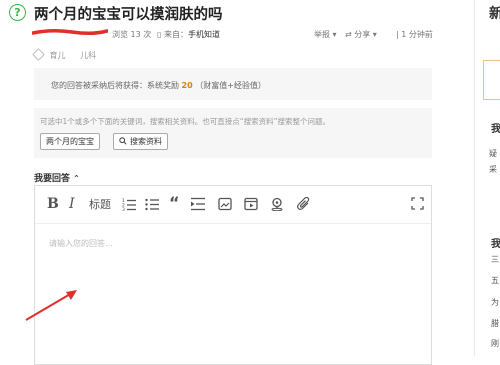 The image size is (500, 365). Describe the element at coordinates (251, 204) in the screenshot. I see `video-icon` at that location.